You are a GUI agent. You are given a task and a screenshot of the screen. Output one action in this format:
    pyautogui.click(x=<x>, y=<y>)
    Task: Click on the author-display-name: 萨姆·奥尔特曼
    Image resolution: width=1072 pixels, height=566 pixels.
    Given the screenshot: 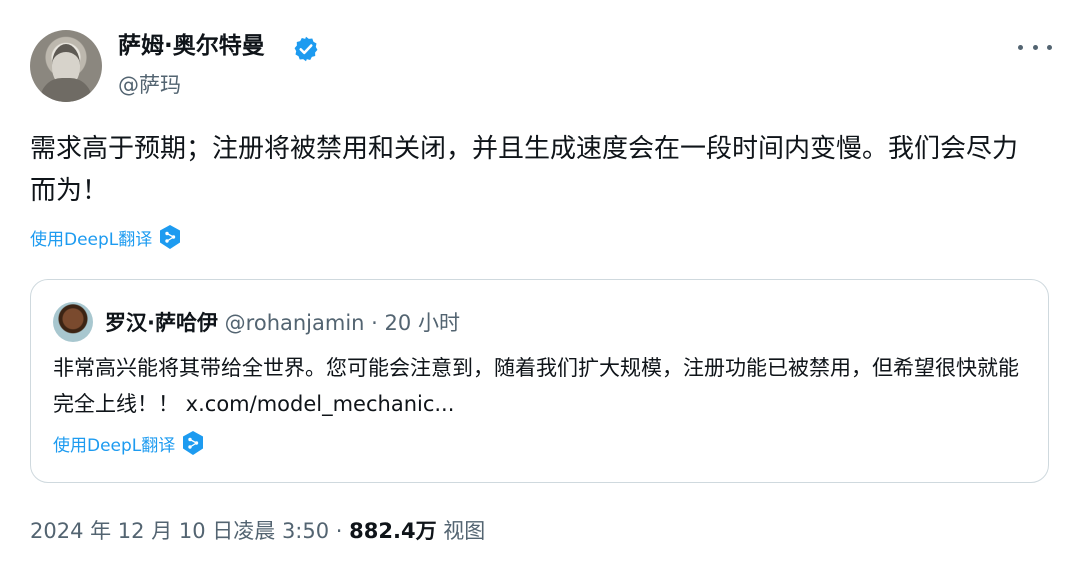 What is the action you would take?
    pyautogui.click(x=191, y=46)
    